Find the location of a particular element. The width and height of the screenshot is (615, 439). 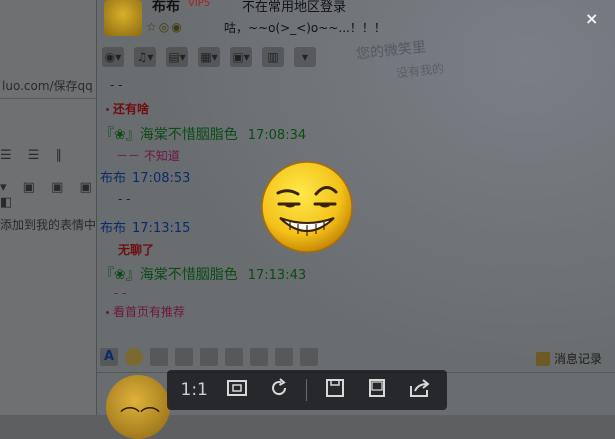

more-icon: ▾ is located at coordinates (305, 57).